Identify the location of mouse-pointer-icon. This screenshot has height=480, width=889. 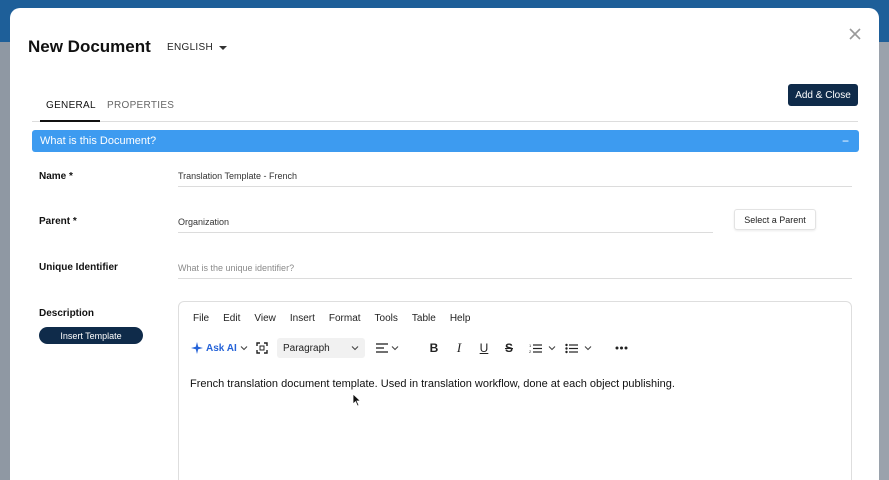
(357, 400).